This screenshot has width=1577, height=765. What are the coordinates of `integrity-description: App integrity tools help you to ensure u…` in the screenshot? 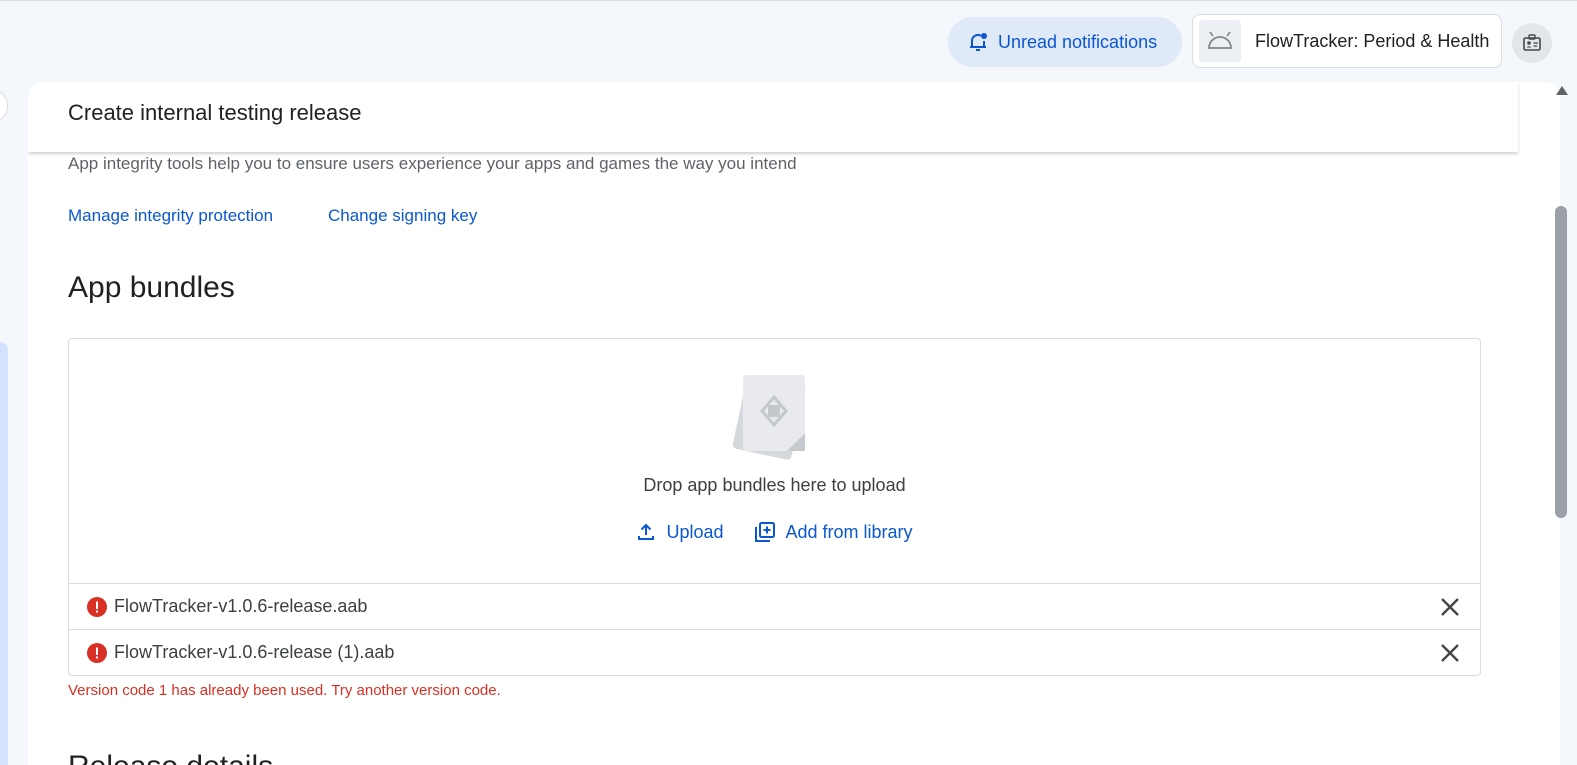 It's located at (432, 163).